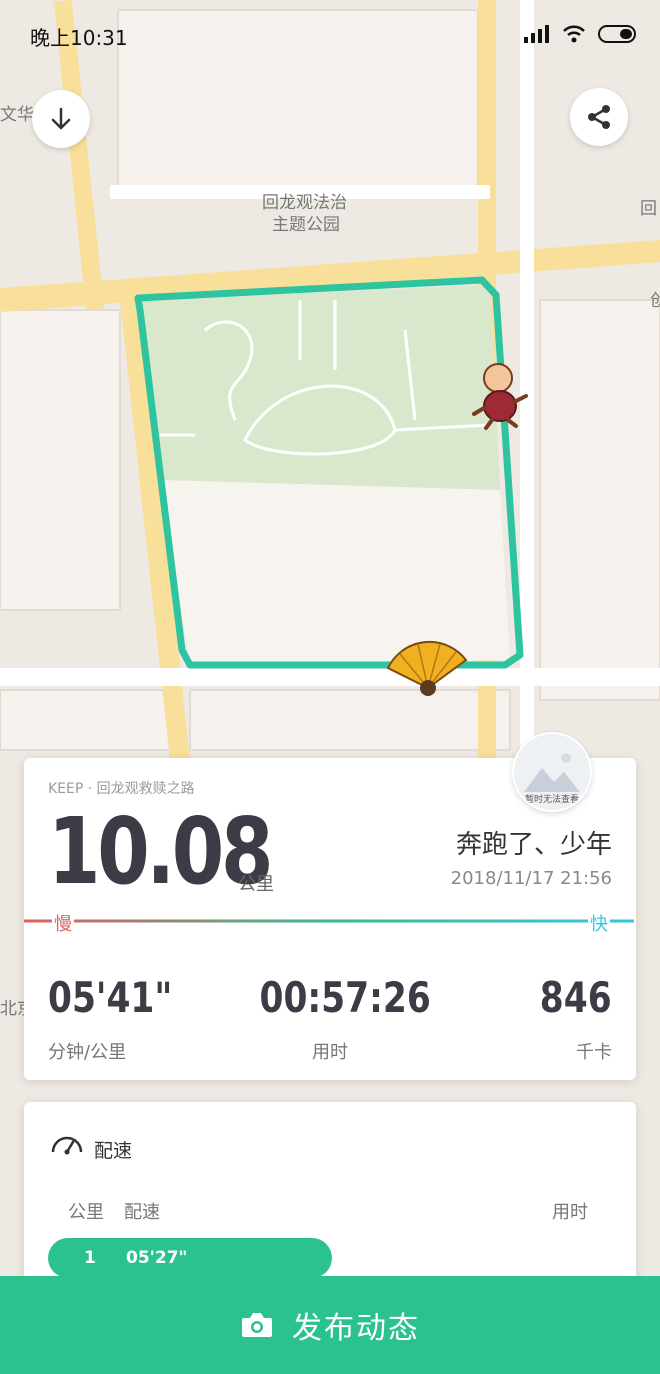  Describe the element at coordinates (329, 921) in the screenshot. I see `pace-gradient-bar` at that location.